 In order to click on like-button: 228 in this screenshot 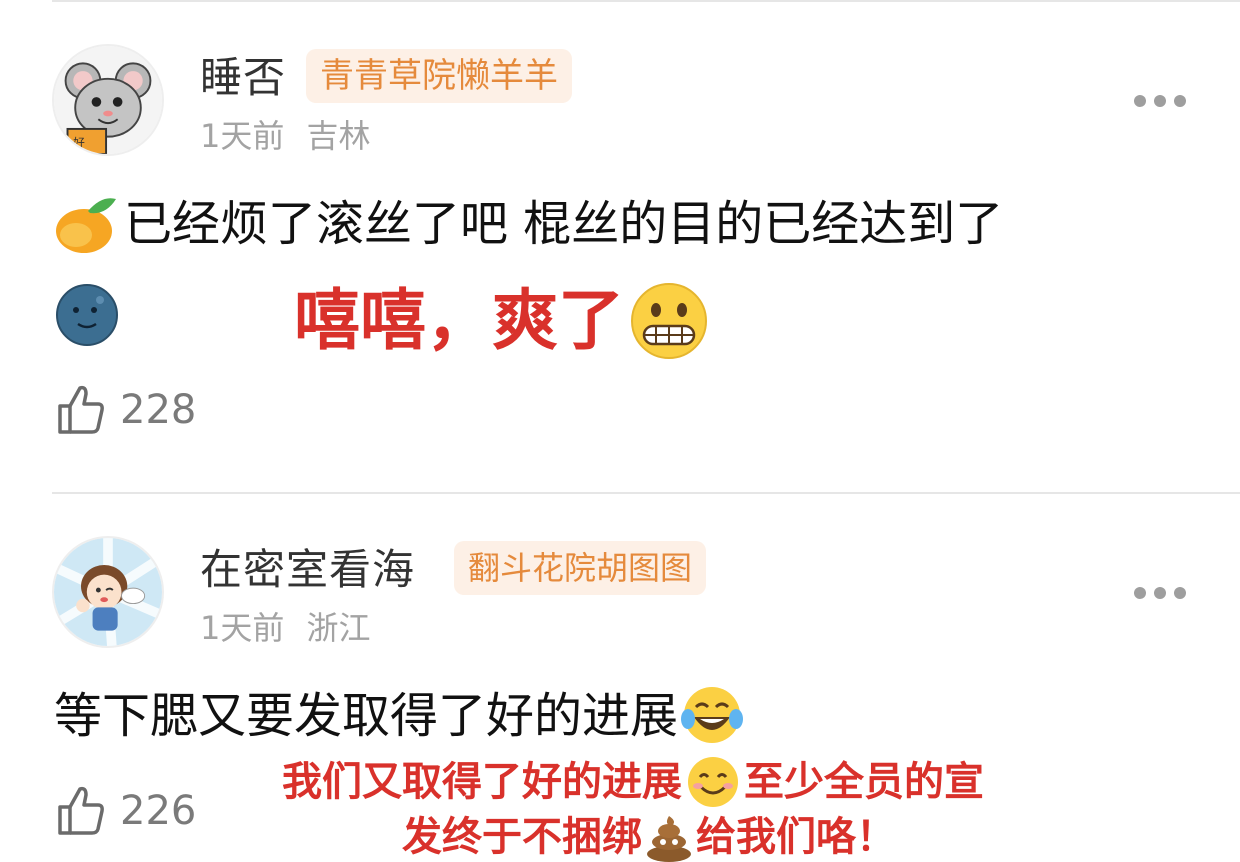, I will do `click(126, 410)`.